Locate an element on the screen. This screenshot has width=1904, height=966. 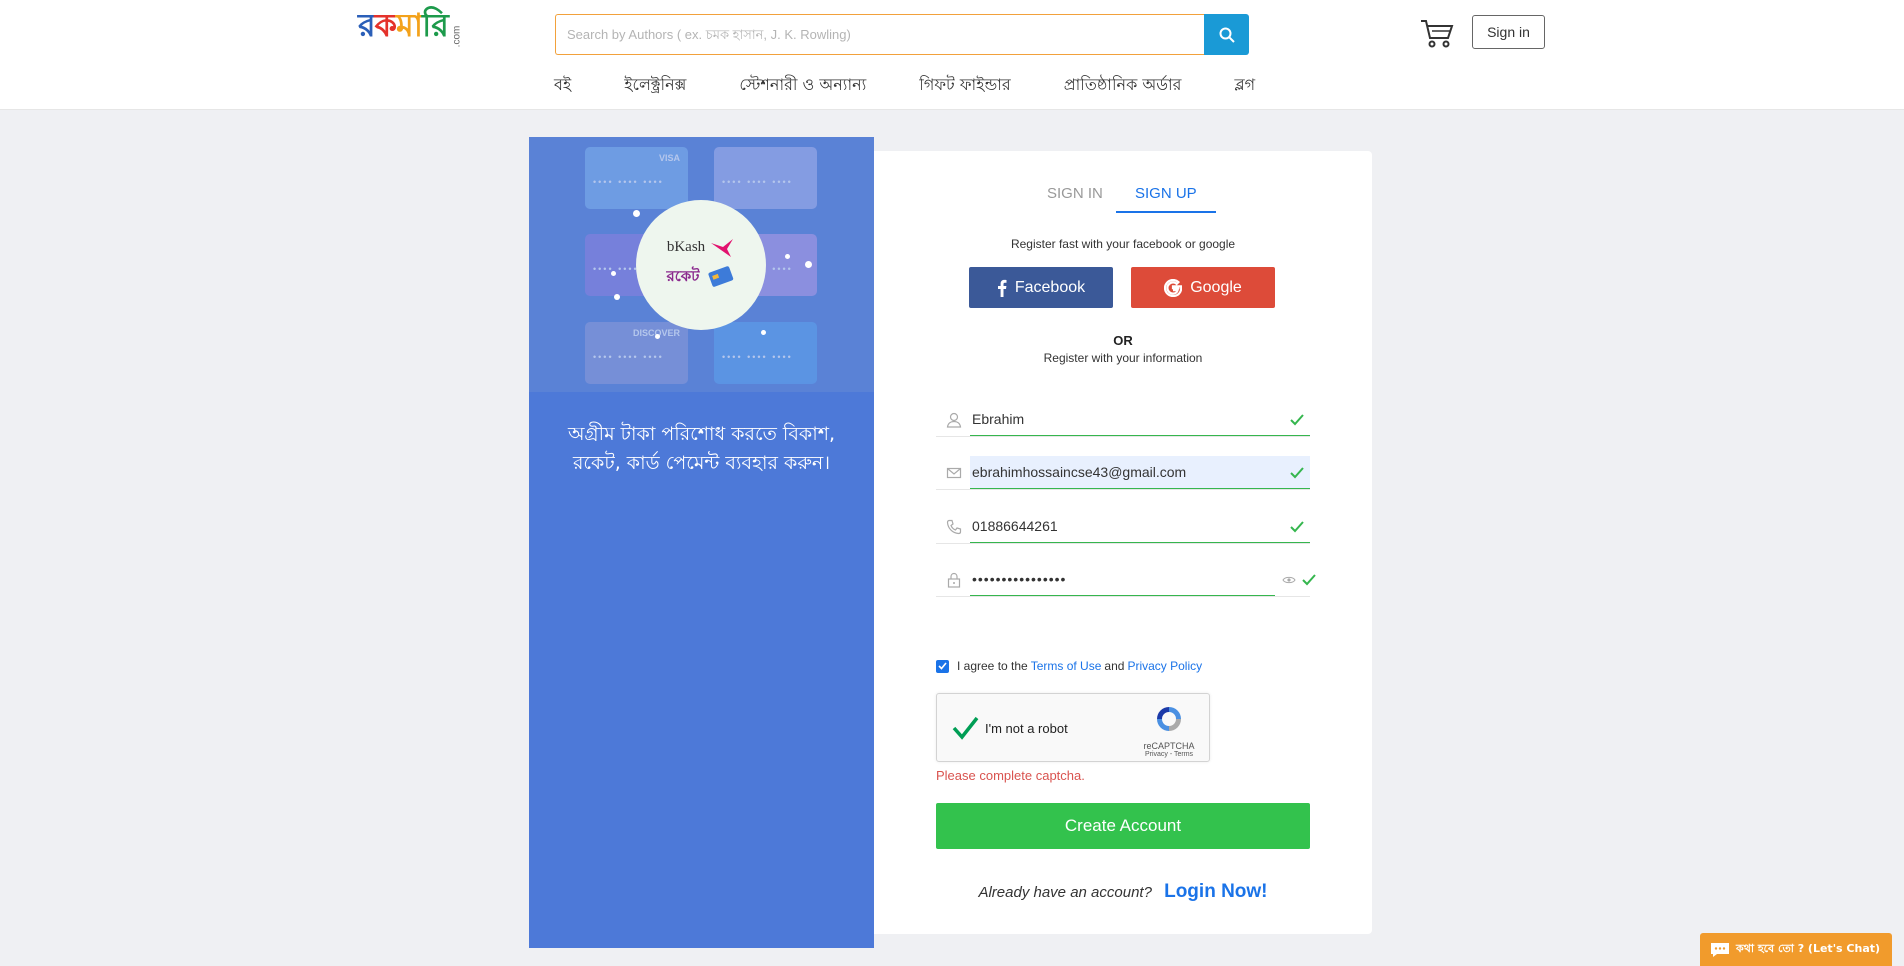
nav-item-electronics: ইলেক্ট্রনিক্স is located at coordinates (655, 84).